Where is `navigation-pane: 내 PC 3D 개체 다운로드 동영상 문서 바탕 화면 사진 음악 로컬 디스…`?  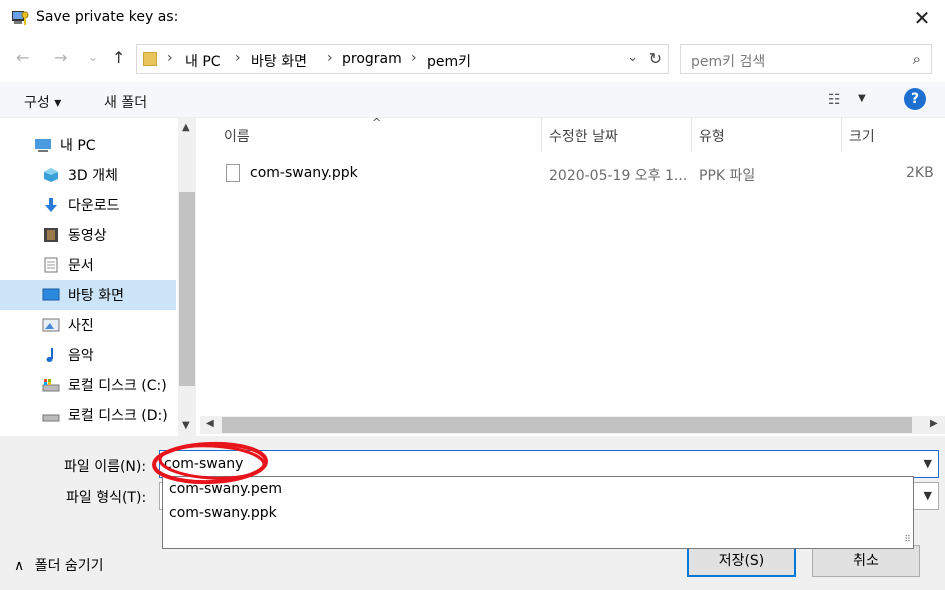
navigation-pane: 내 PC 3D 개체 다운로드 동영상 문서 바탕 화면 사진 음악 로컬 디스… is located at coordinates (98, 277).